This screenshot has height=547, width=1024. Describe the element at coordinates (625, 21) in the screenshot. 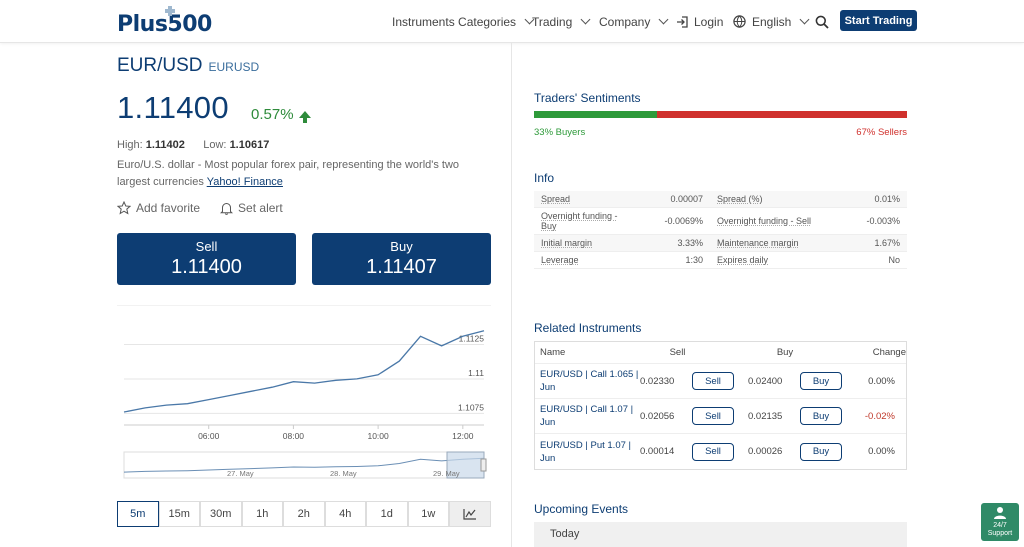

I see `nav-label: Company` at that location.